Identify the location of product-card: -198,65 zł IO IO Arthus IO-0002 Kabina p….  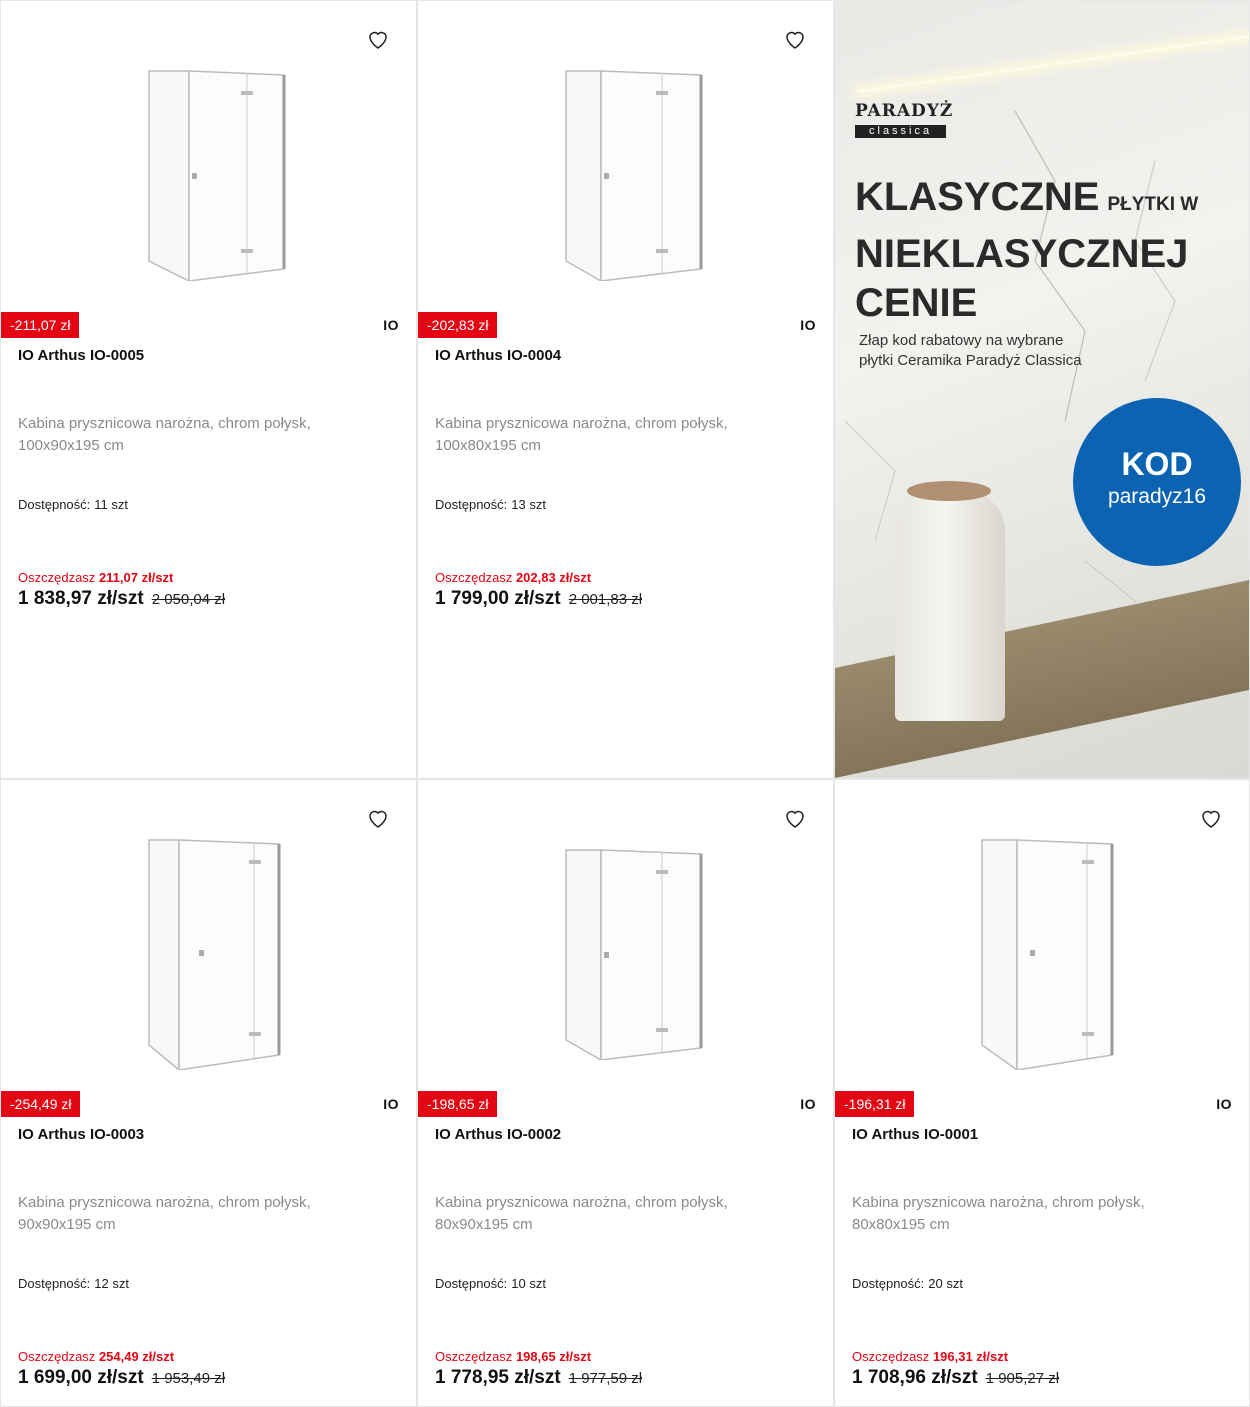
(625, 1093).